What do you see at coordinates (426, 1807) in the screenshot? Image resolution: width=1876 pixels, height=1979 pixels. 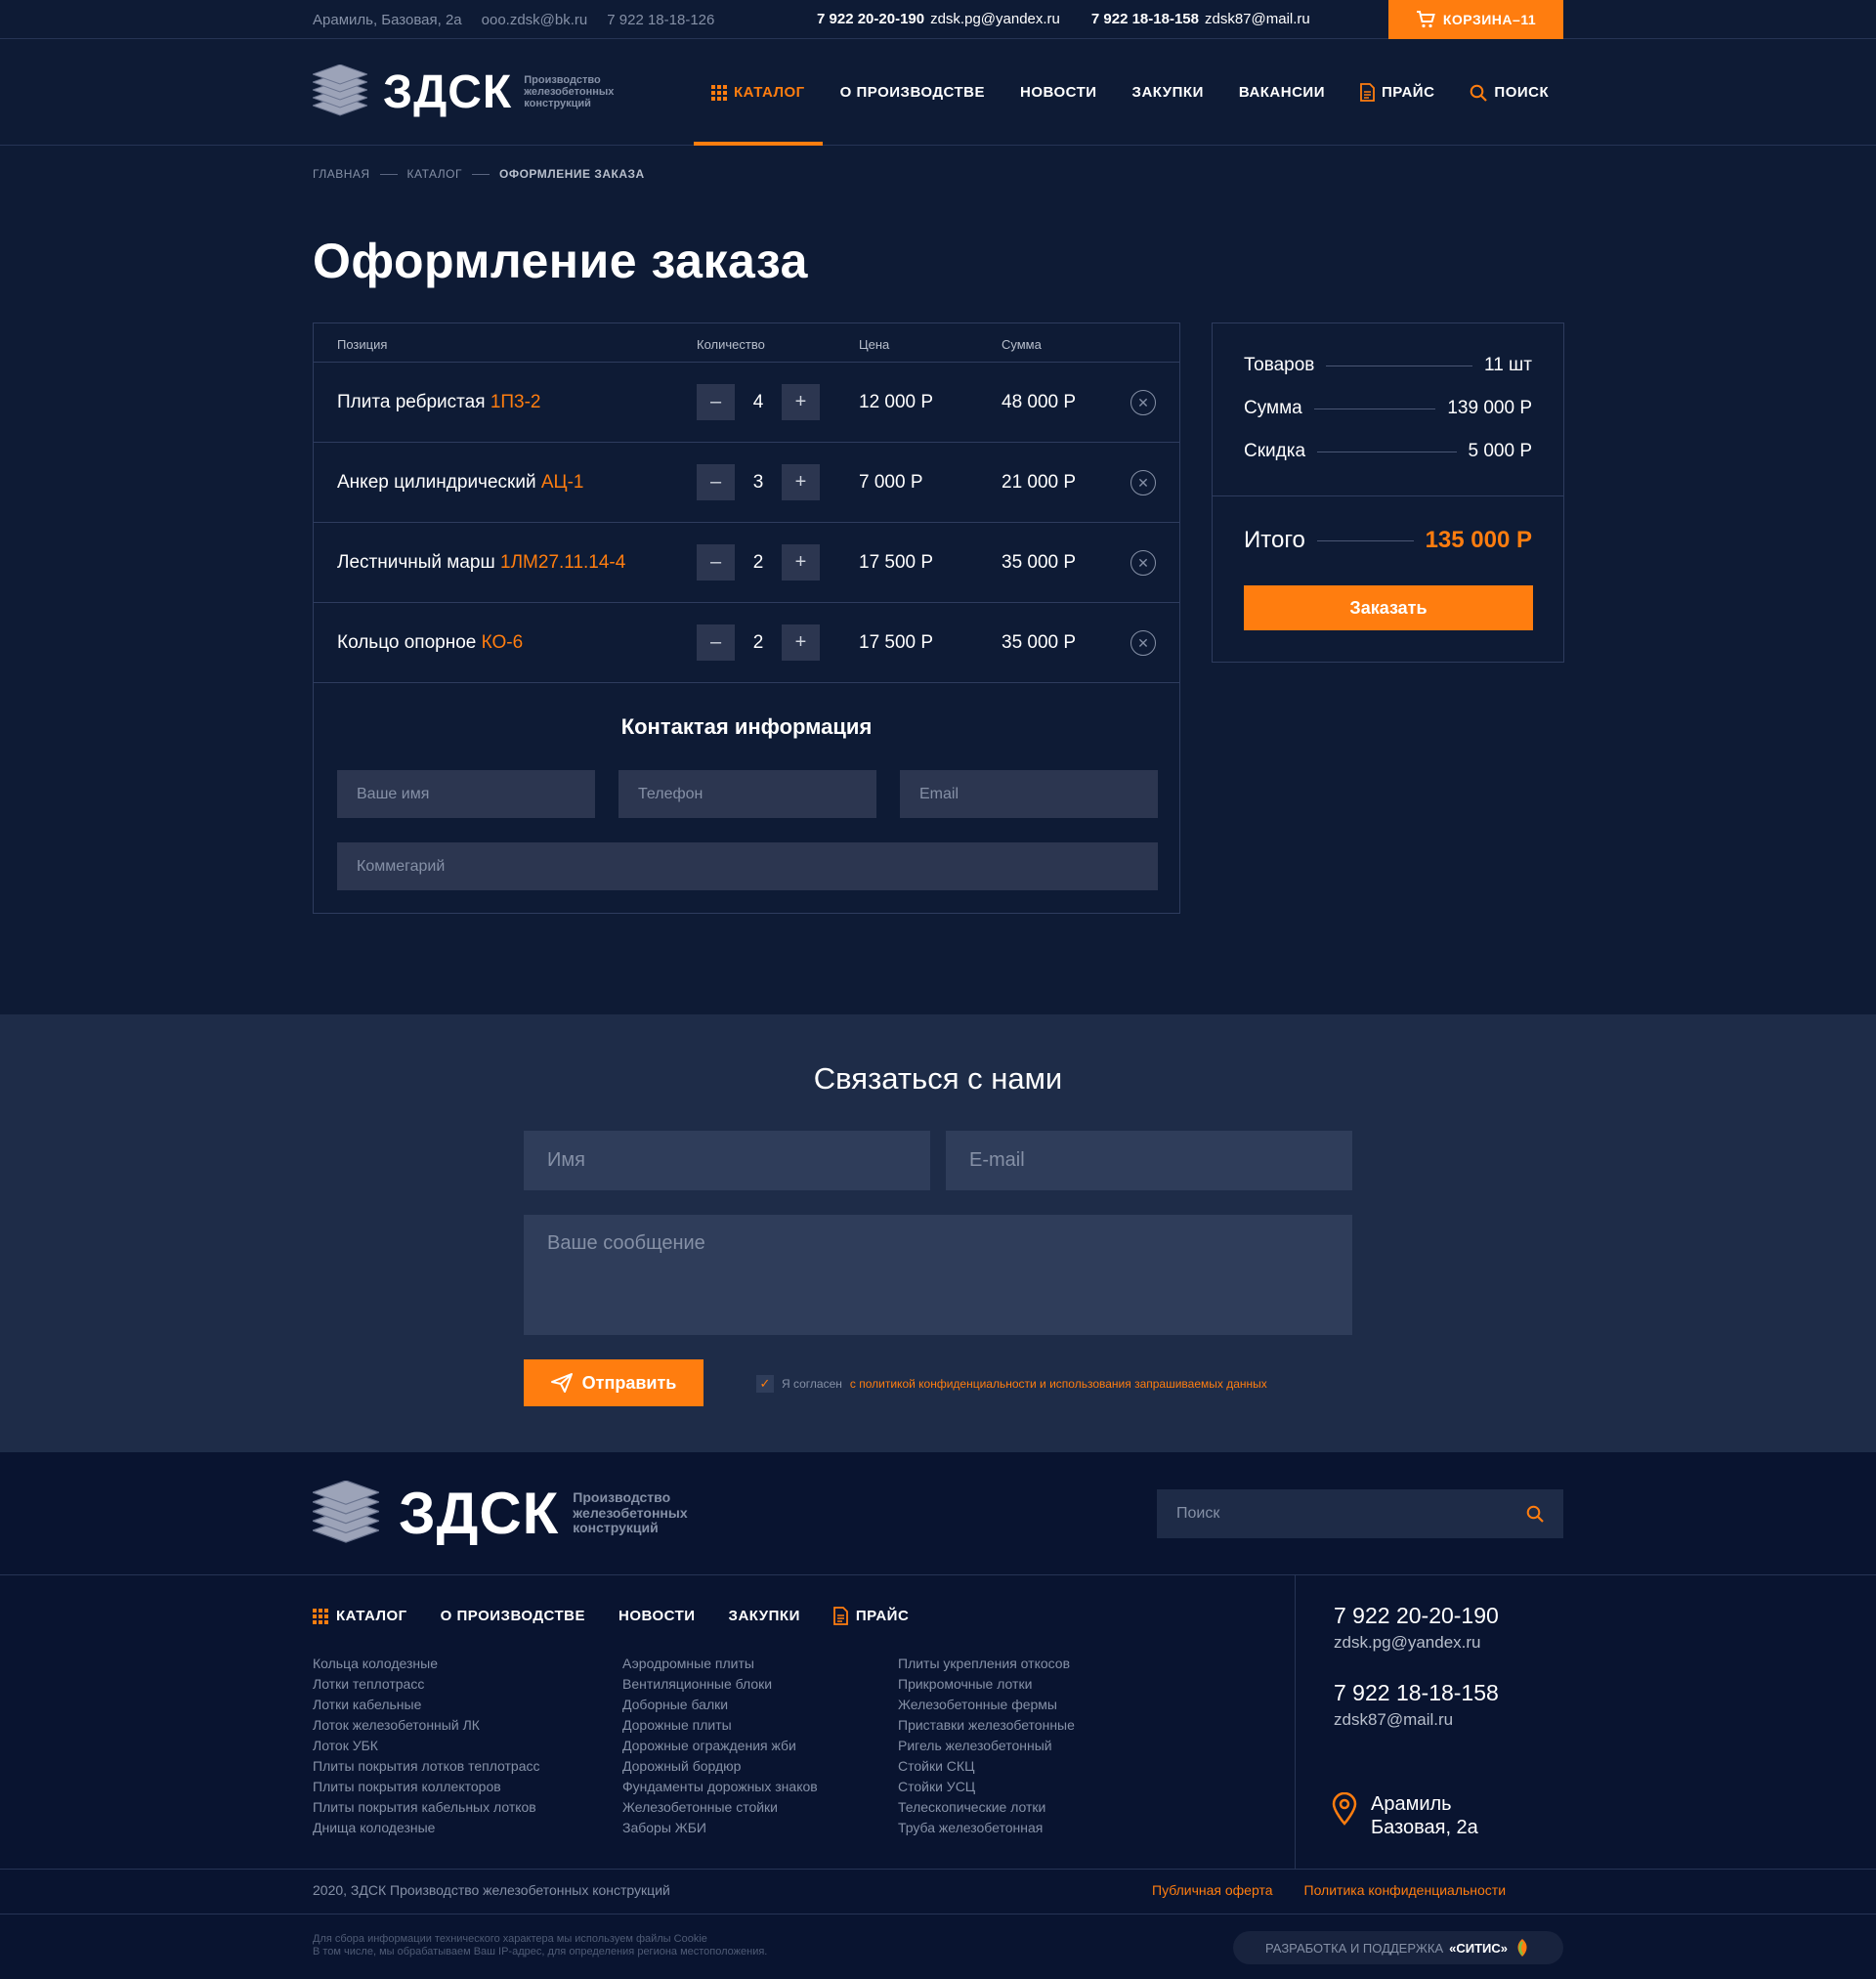 I see `footer-link: Плиты покрытия кабельных лотков` at bounding box center [426, 1807].